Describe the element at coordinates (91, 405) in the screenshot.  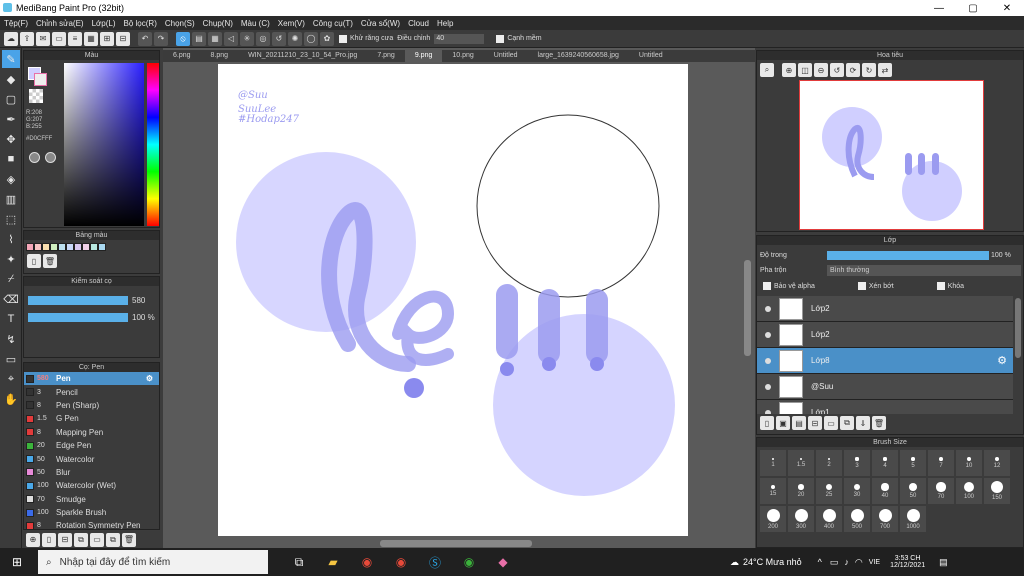
I see `brush-item: 8 Pen (Sharp)` at that location.